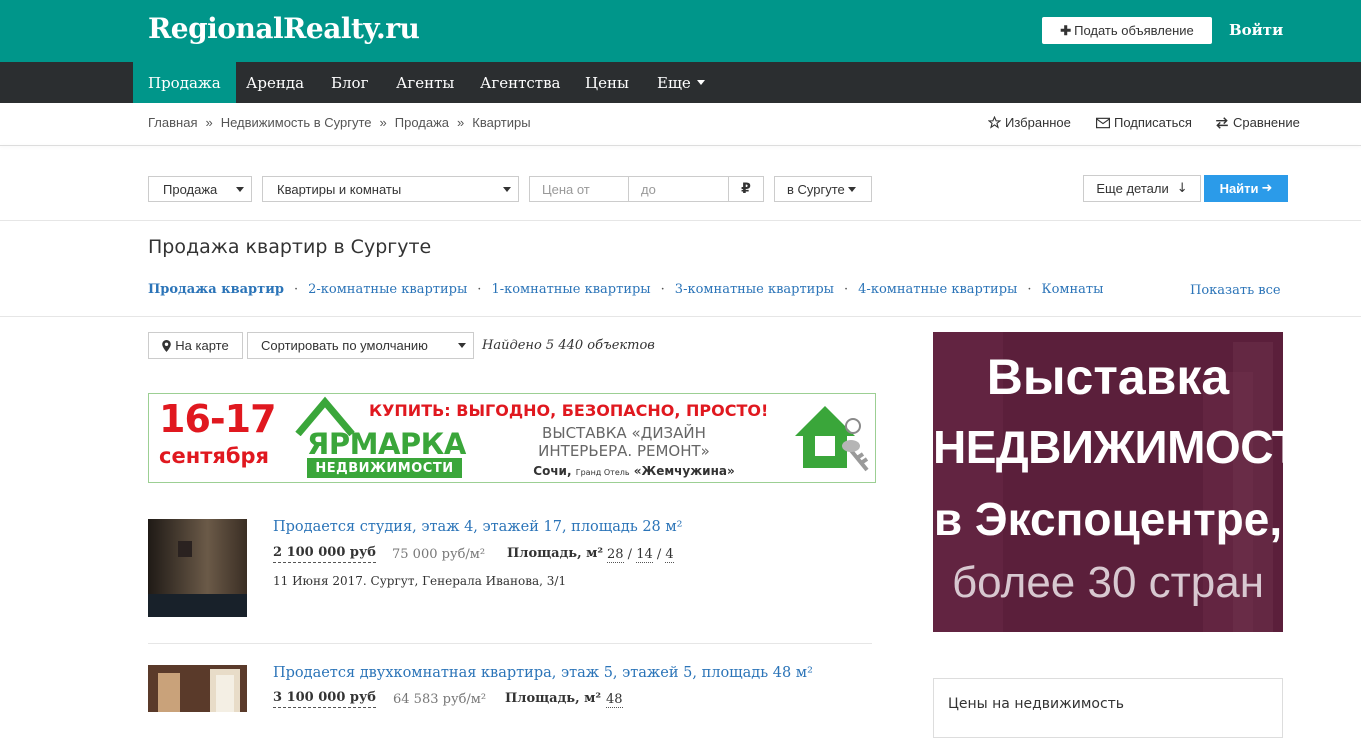 The image size is (1361, 738). I want to click on category-link: Продажа квартир, so click(216, 289).